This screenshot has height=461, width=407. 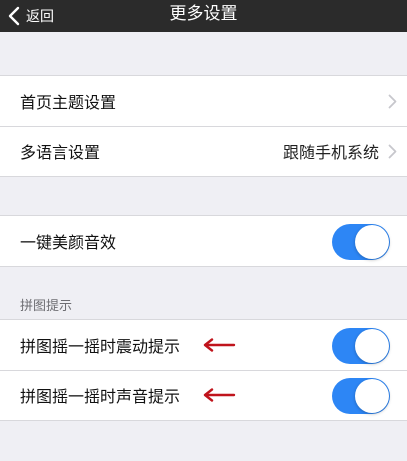 What do you see at coordinates (60, 152) in the screenshot?
I see `language-label: 多语言设置` at bounding box center [60, 152].